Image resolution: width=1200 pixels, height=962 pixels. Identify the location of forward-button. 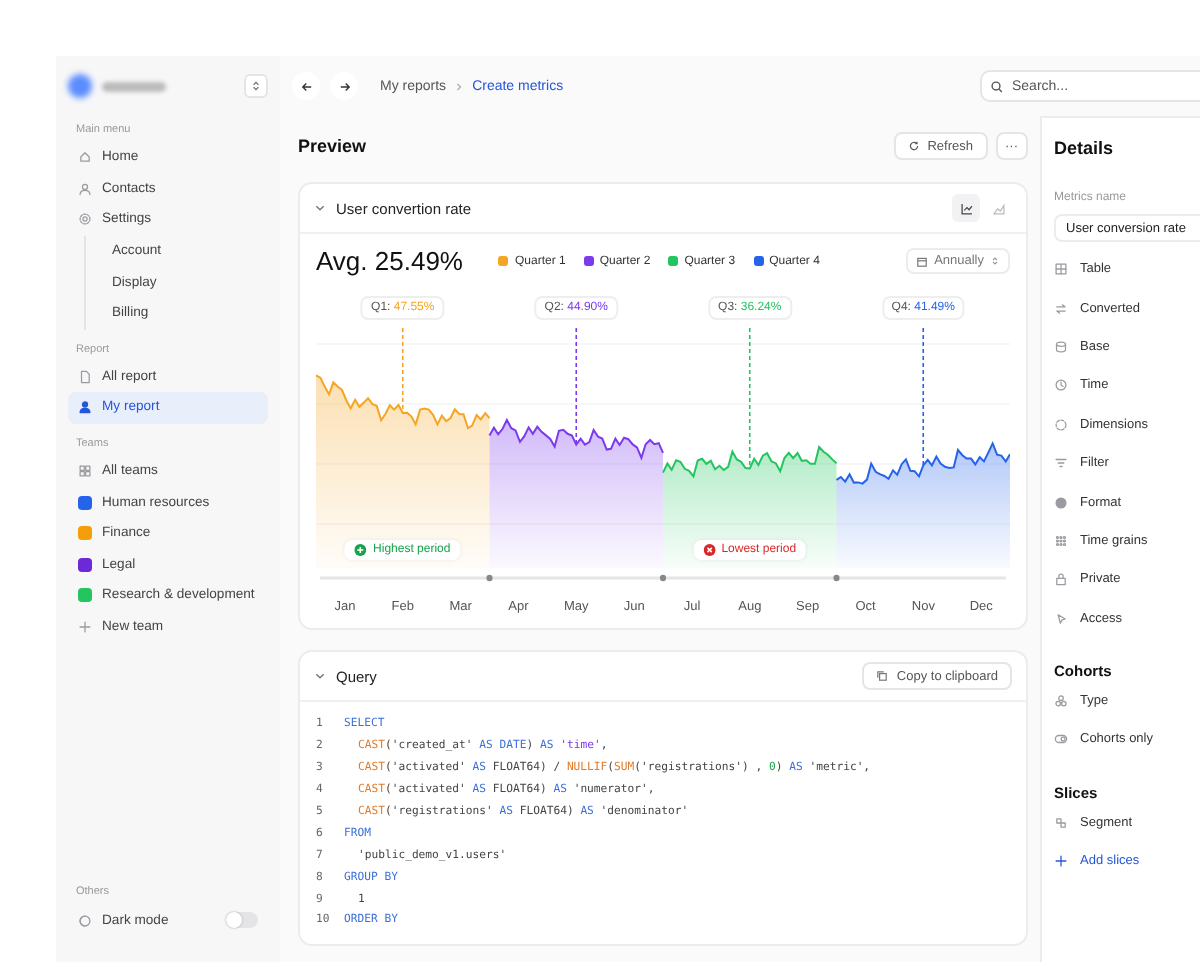
(344, 86).